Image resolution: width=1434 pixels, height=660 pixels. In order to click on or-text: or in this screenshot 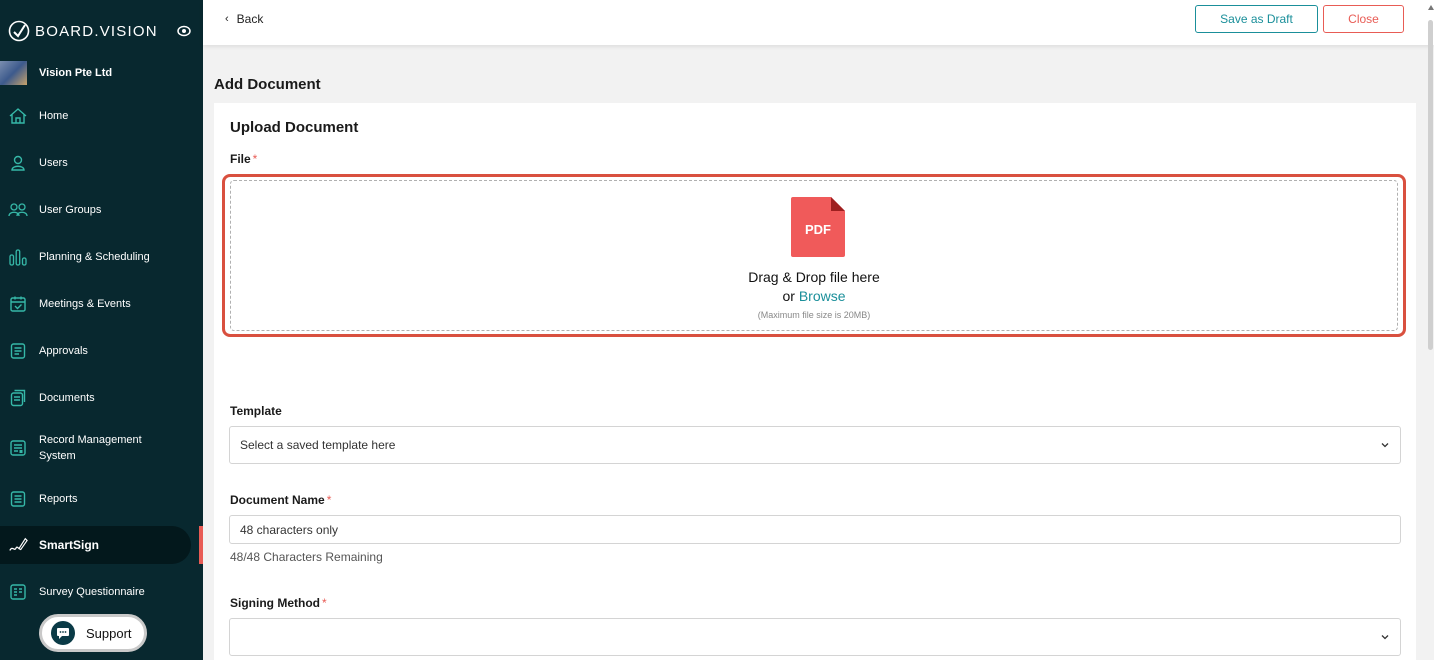, I will do `click(788, 296)`.